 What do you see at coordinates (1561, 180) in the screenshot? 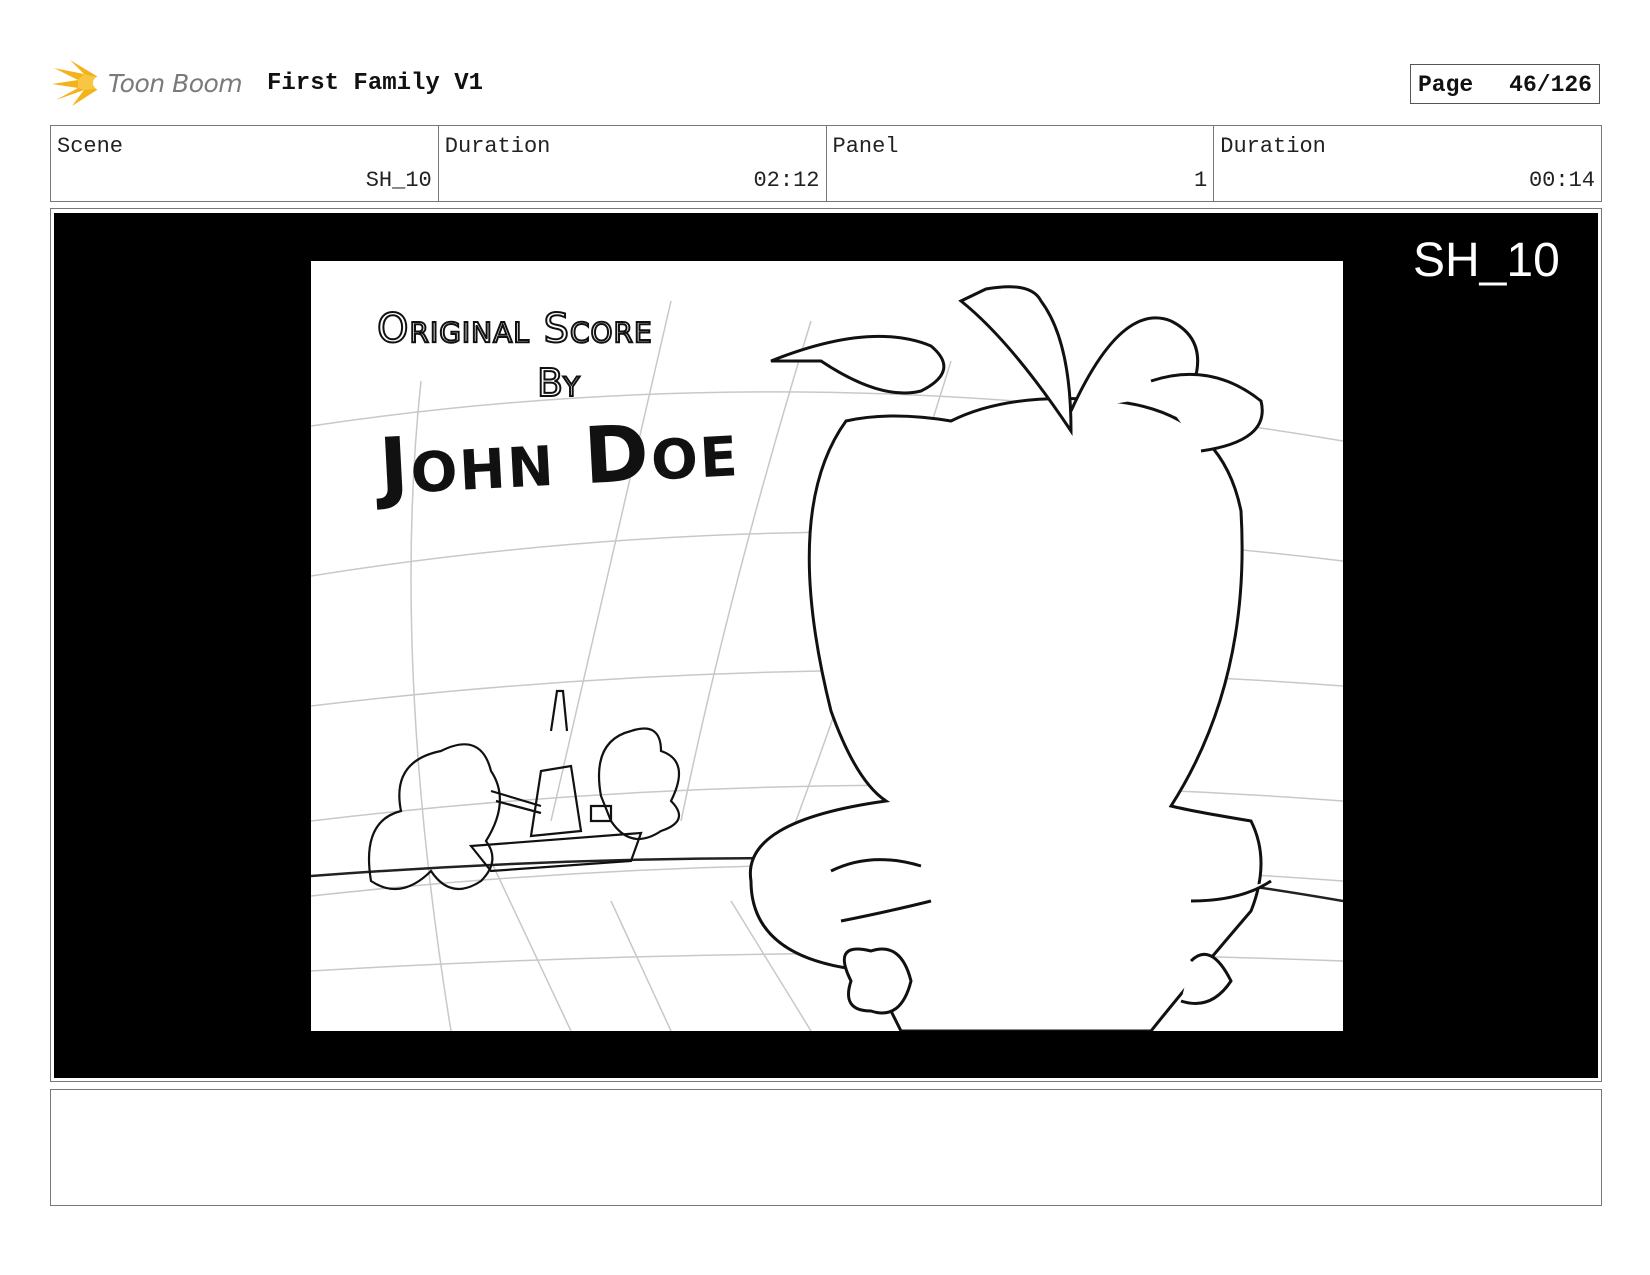
I see `panel-duration-value: 00:14` at bounding box center [1561, 180].